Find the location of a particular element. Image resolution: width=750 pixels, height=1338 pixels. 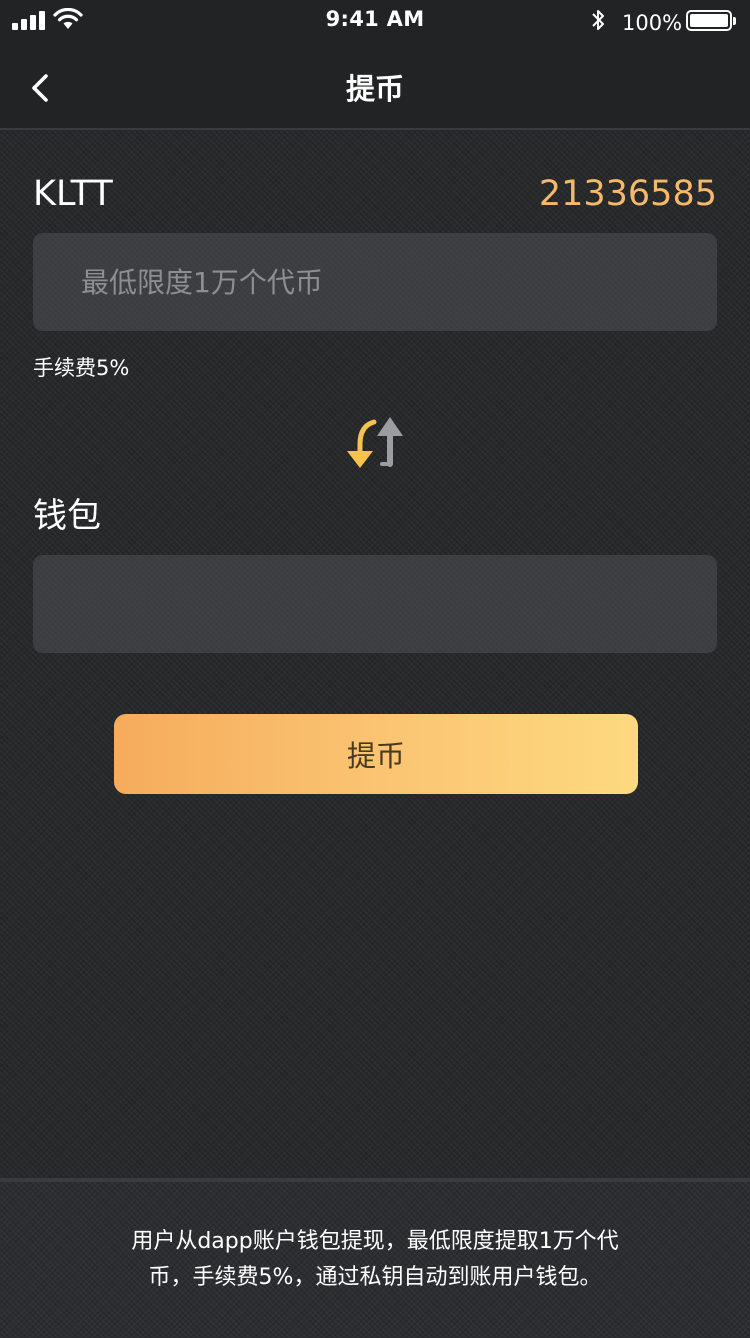

withdraw-button: 提币 is located at coordinates (376, 754).